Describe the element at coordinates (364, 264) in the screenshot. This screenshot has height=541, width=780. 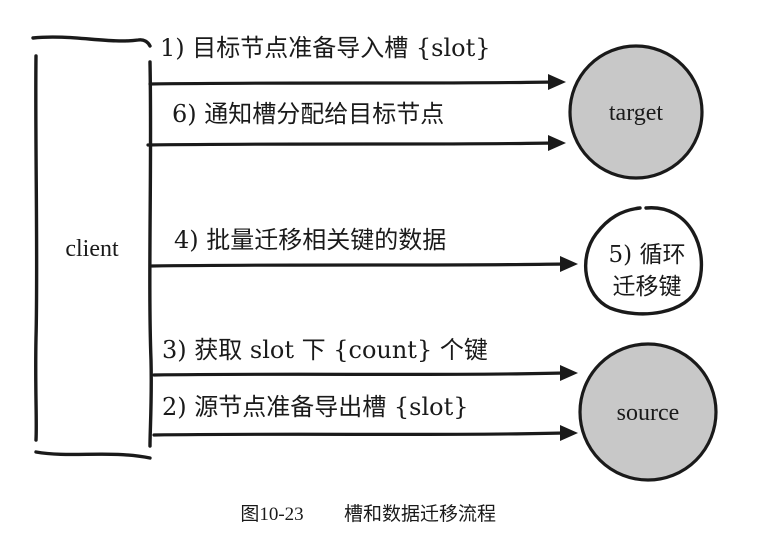
I see `step4-arrow` at that location.